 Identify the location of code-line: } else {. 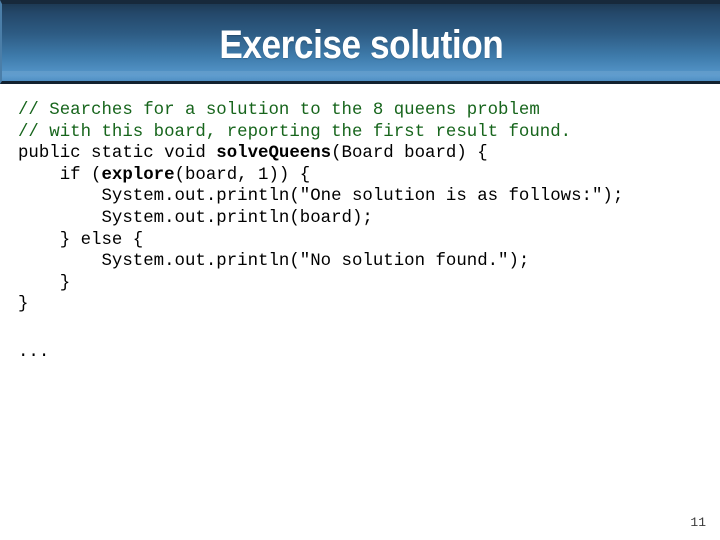
(363, 241).